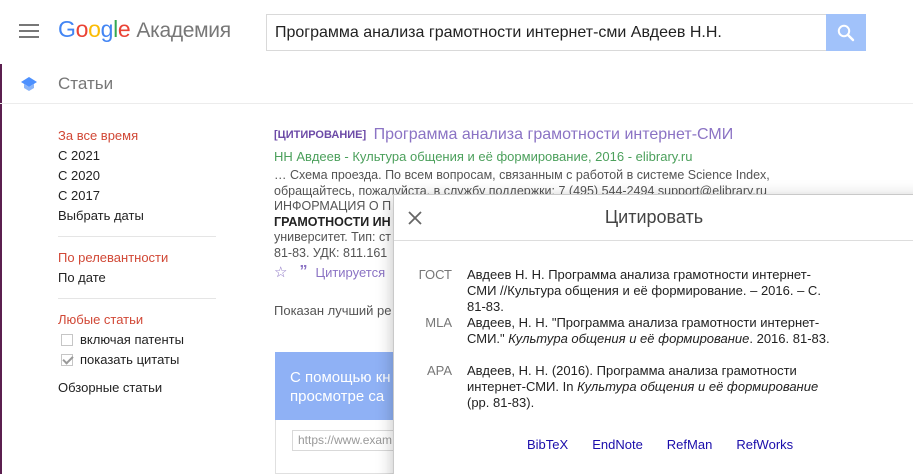  Describe the element at coordinates (343, 447) in the screenshot. I see `promo-panel: https://www.exam` at that location.